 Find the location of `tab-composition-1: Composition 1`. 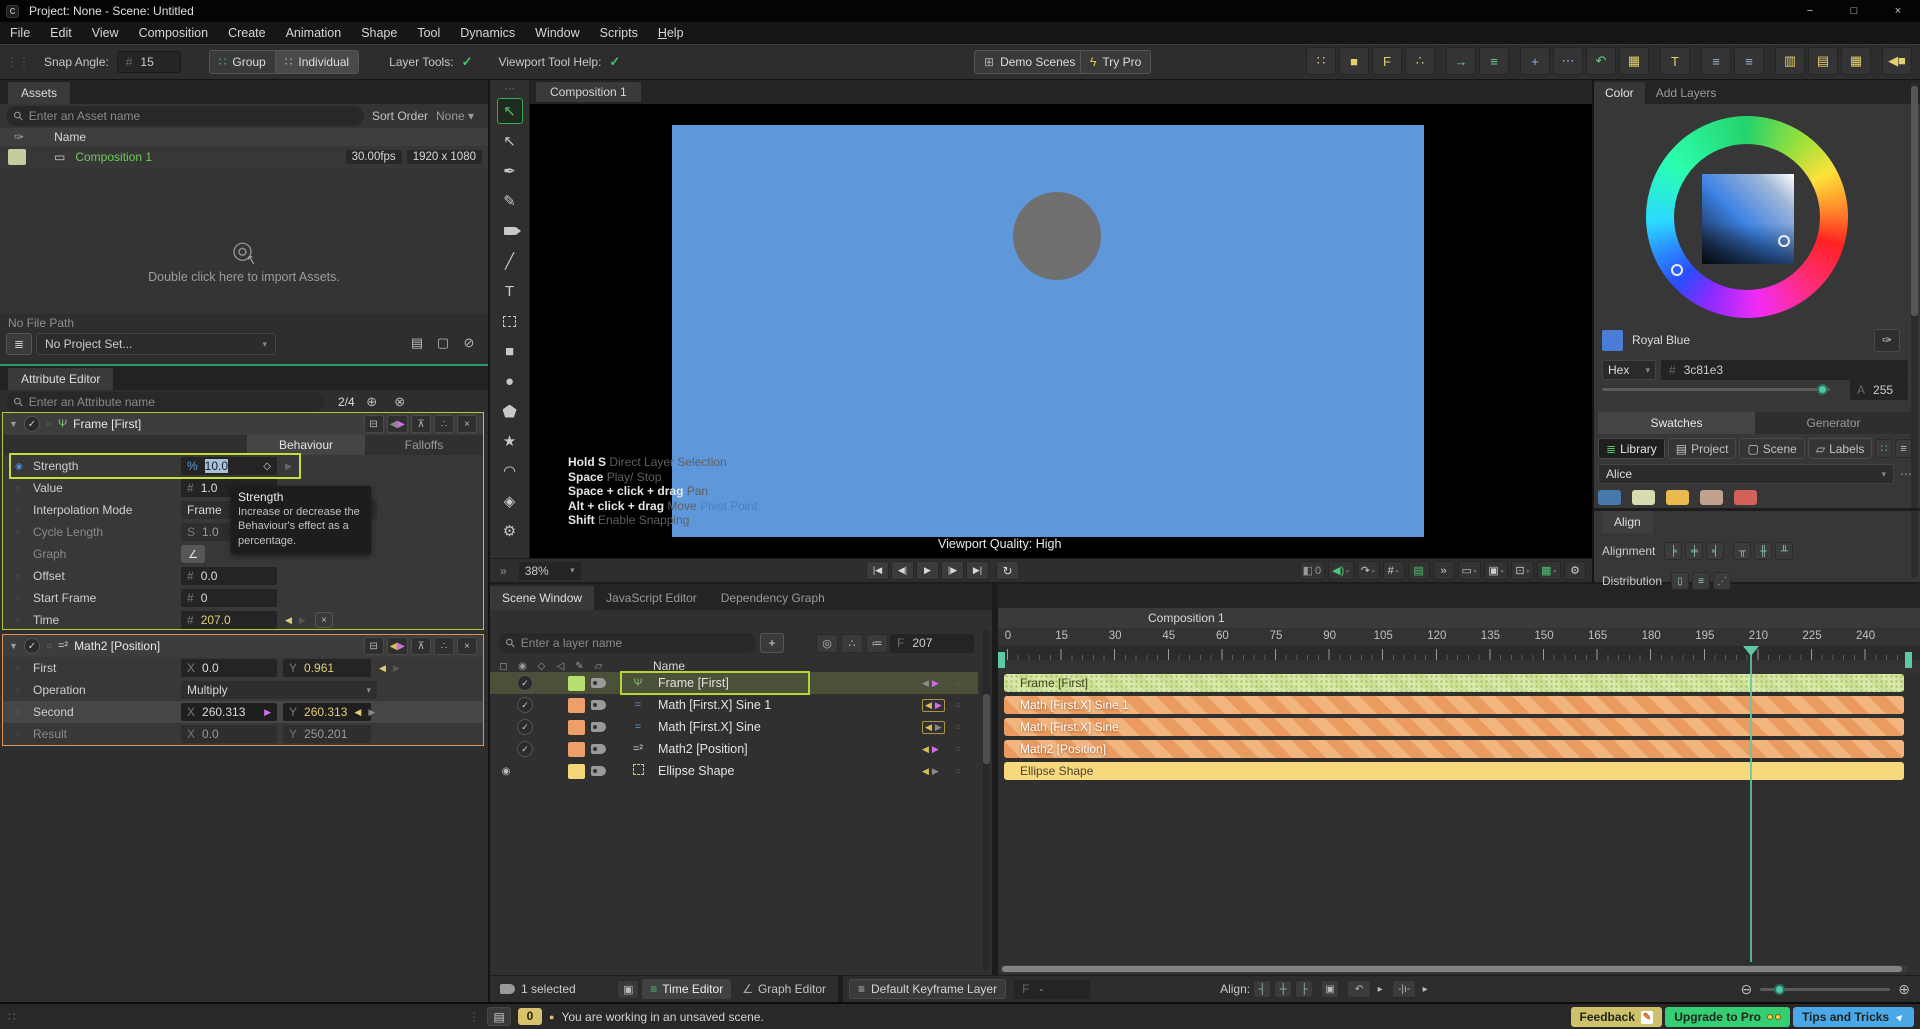

tab-composition-1: Composition 1 is located at coordinates (588, 92).